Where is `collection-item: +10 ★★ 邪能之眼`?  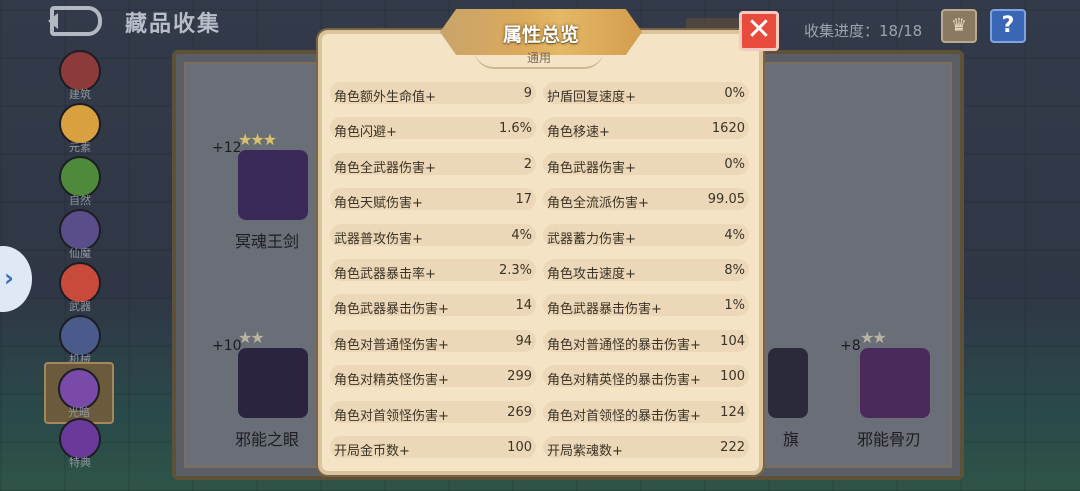 collection-item: +10 ★★ 邪能之眼 is located at coordinates (267, 391).